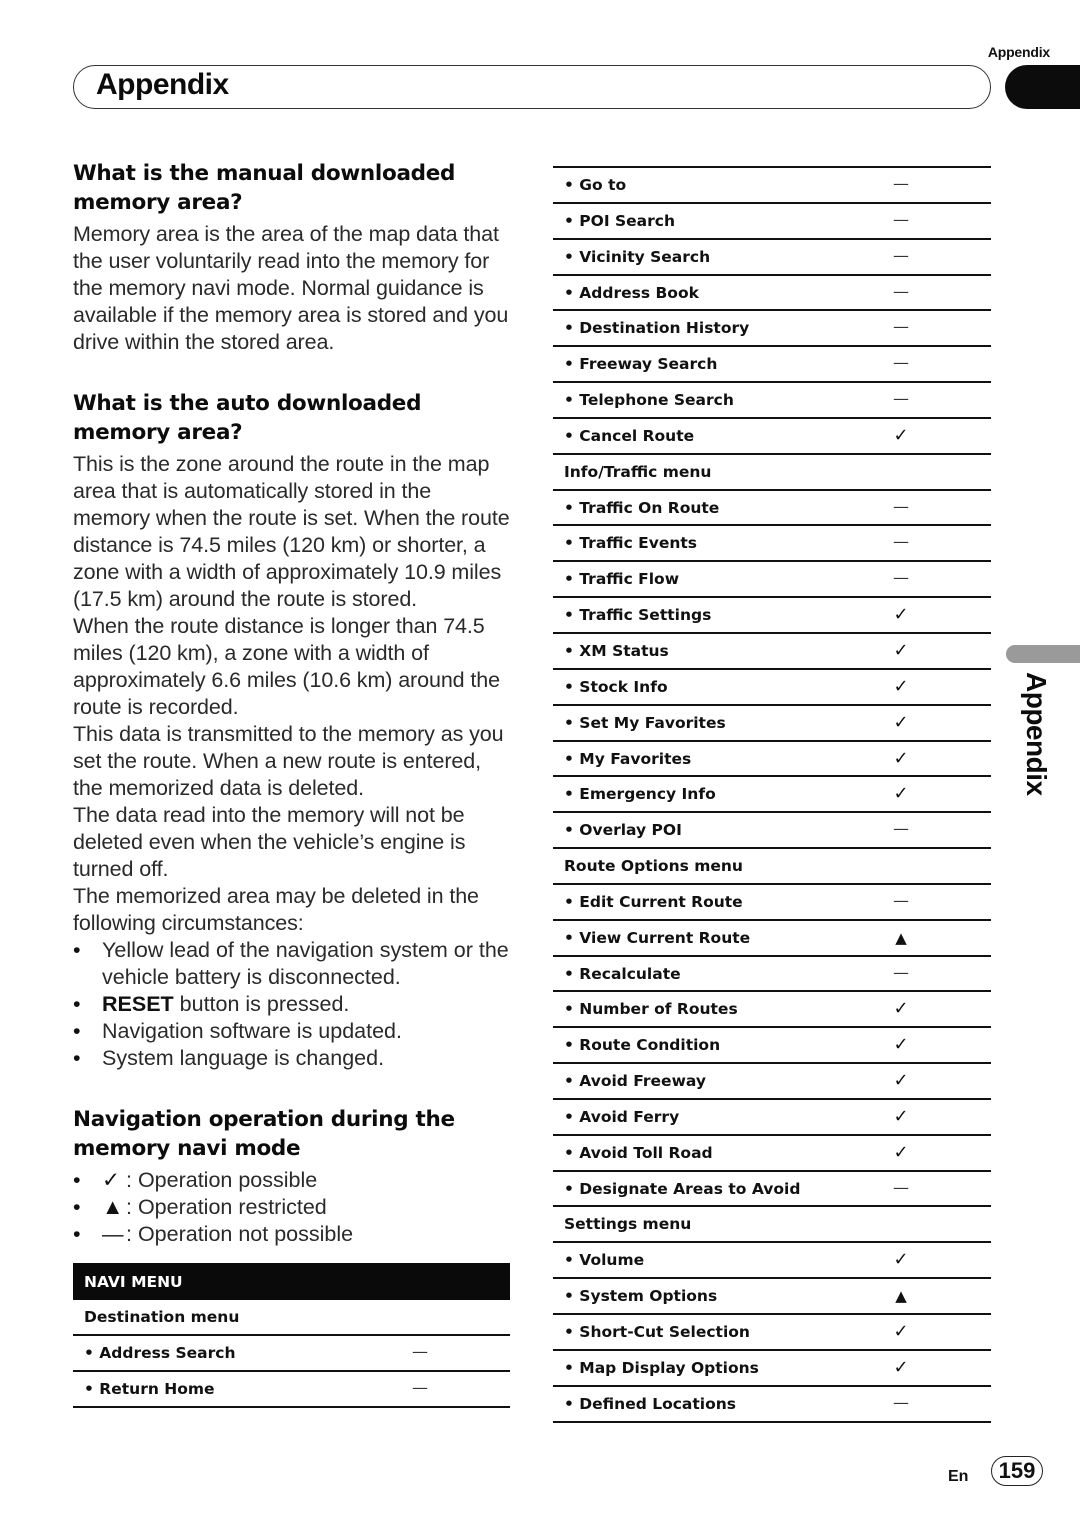  Describe the element at coordinates (635, 1081) in the screenshot. I see `item-label: • Avoid Freeway` at that location.